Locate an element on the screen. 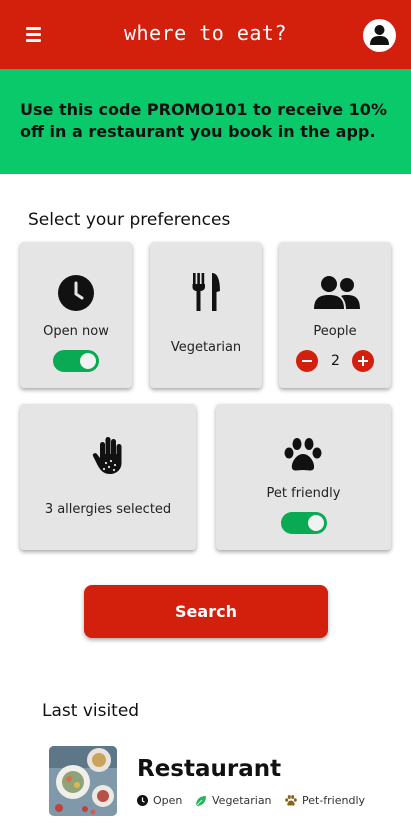  app-title: where to eat? is located at coordinates (205, 33).